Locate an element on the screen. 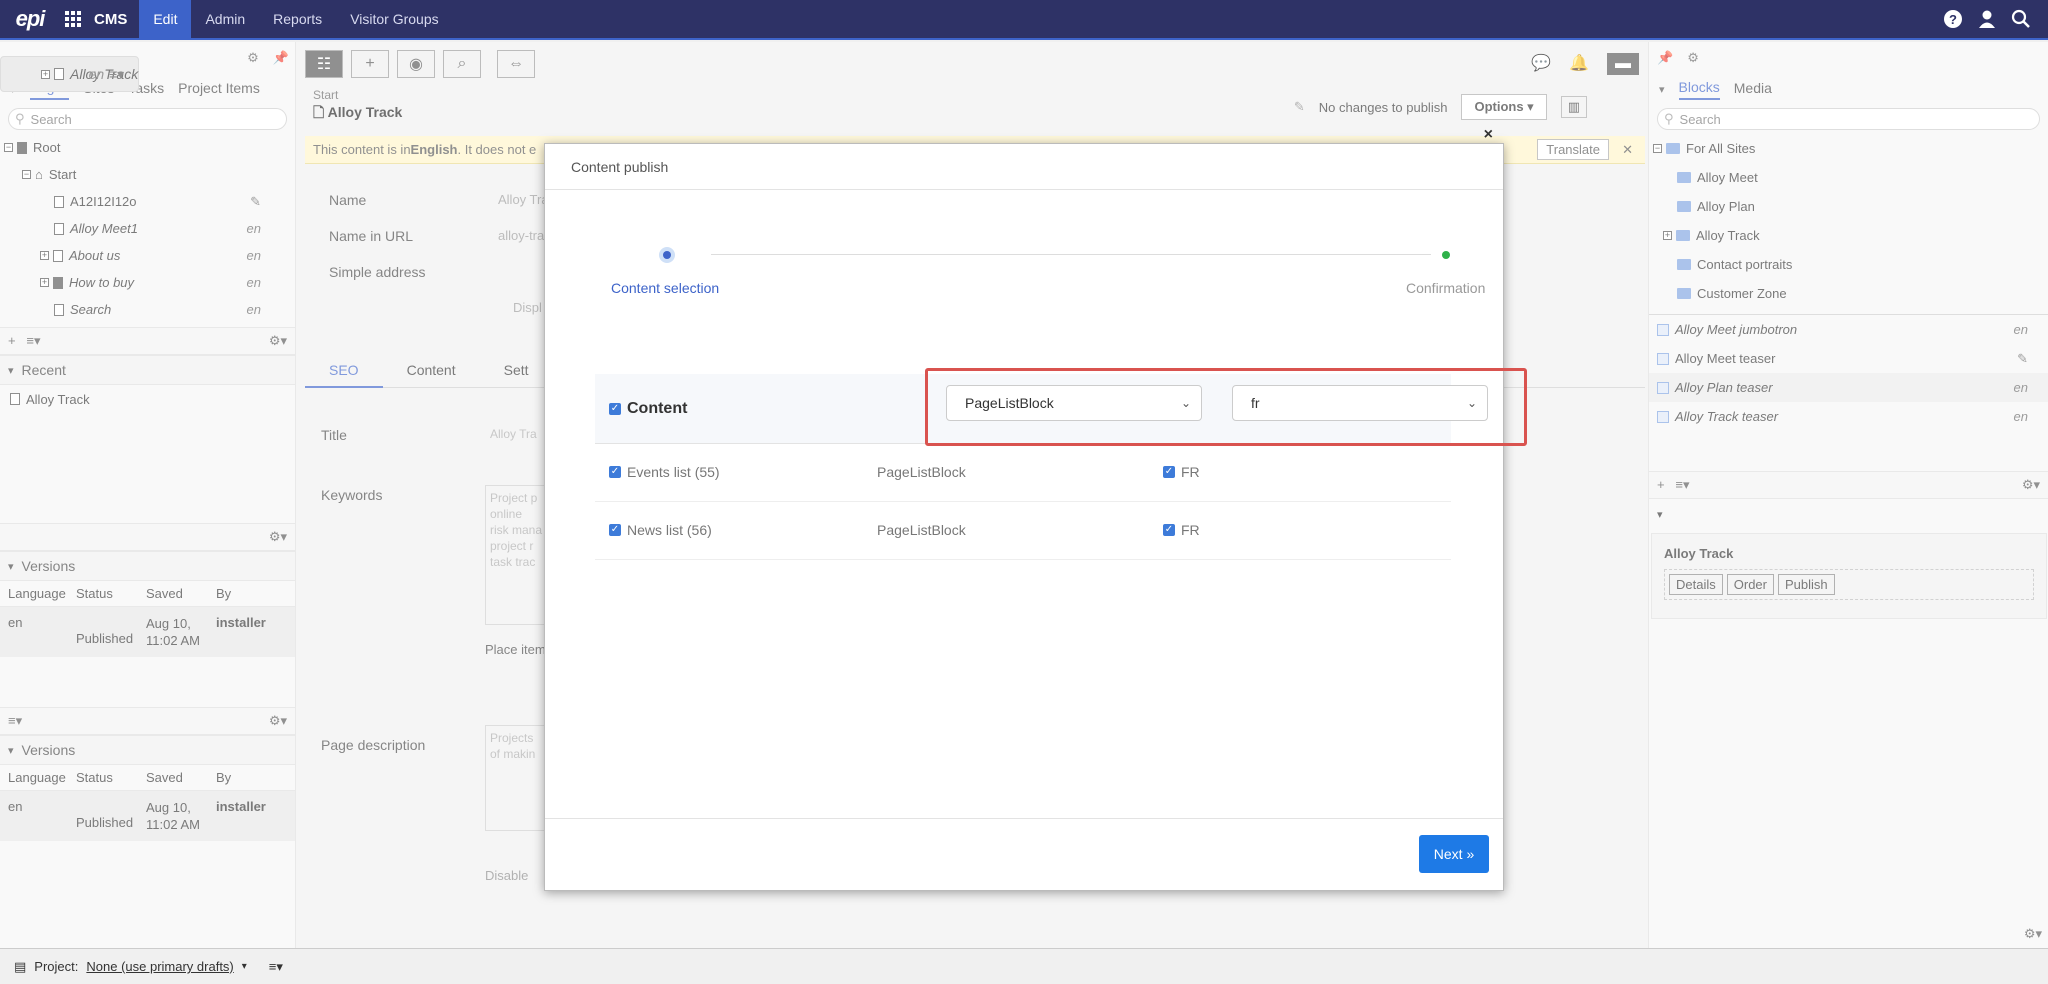 The width and height of the screenshot is (2048, 984). project-menu-icon: ≡▾ is located at coordinates (276, 967).